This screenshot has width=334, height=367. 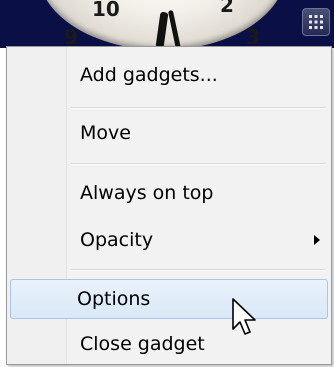 I want to click on menu-item-label: Close gadget, so click(x=142, y=344).